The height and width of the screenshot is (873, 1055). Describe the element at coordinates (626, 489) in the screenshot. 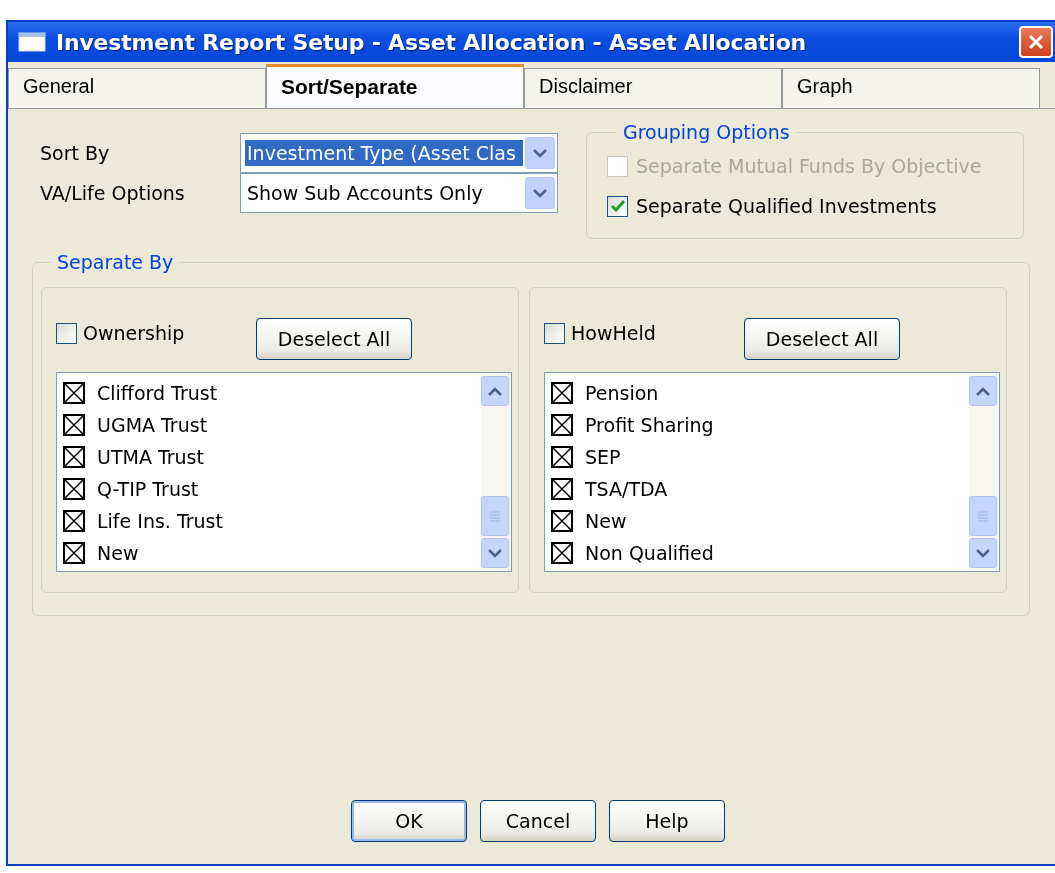

I see `list-item: TSA/TDA` at that location.